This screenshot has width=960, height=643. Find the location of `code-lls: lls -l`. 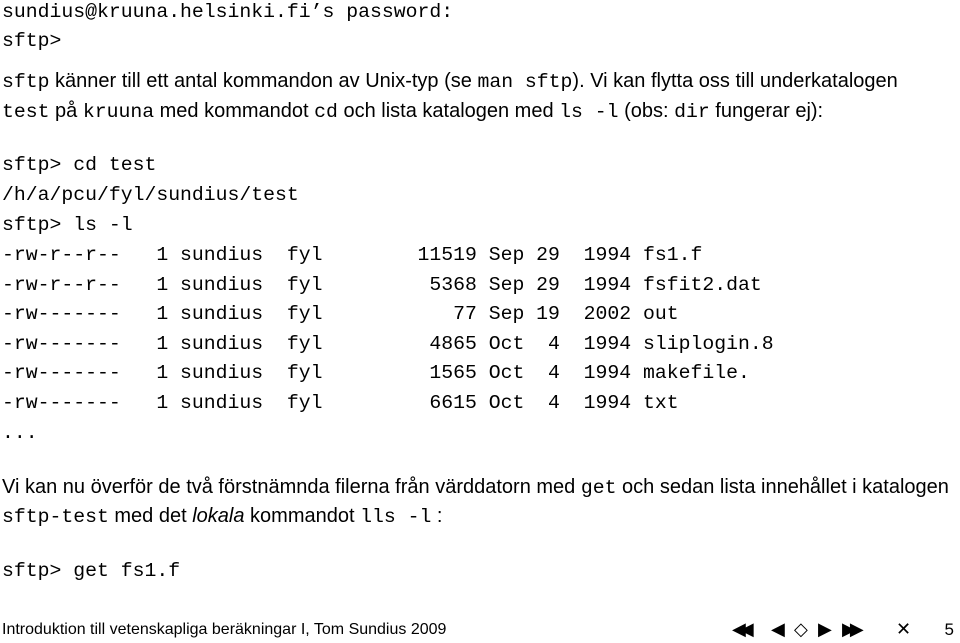

code-lls: lls -l is located at coordinates (396, 517).